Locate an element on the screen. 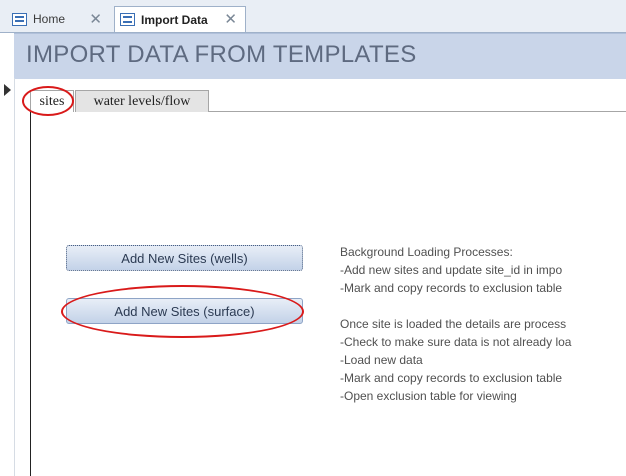 The height and width of the screenshot is (476, 626). tab-page-border is located at coordinates (30, 293).